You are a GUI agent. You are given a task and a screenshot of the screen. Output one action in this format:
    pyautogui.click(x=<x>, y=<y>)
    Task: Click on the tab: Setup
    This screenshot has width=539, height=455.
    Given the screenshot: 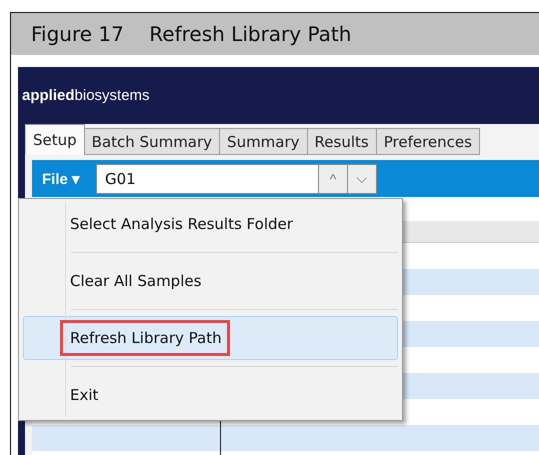 What is the action you would take?
    pyautogui.click(x=55, y=139)
    